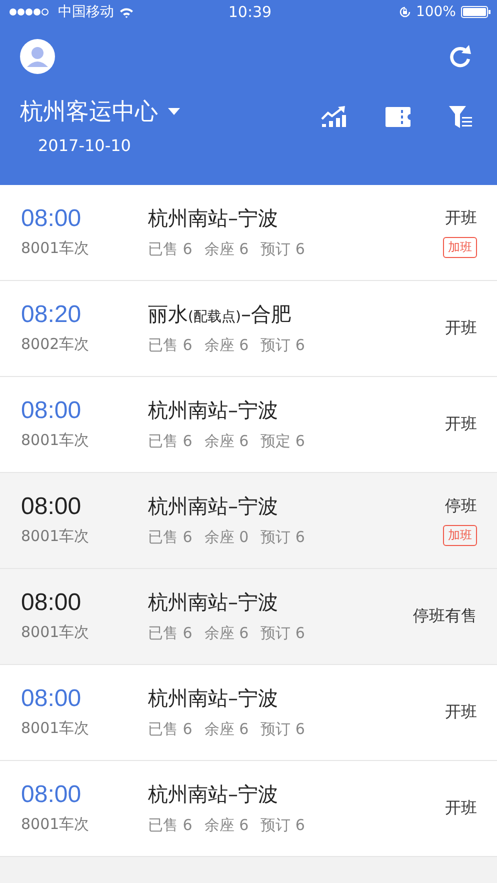 This screenshot has width=497, height=883. What do you see at coordinates (461, 117) in the screenshot?
I see `filter-icon` at bounding box center [461, 117].